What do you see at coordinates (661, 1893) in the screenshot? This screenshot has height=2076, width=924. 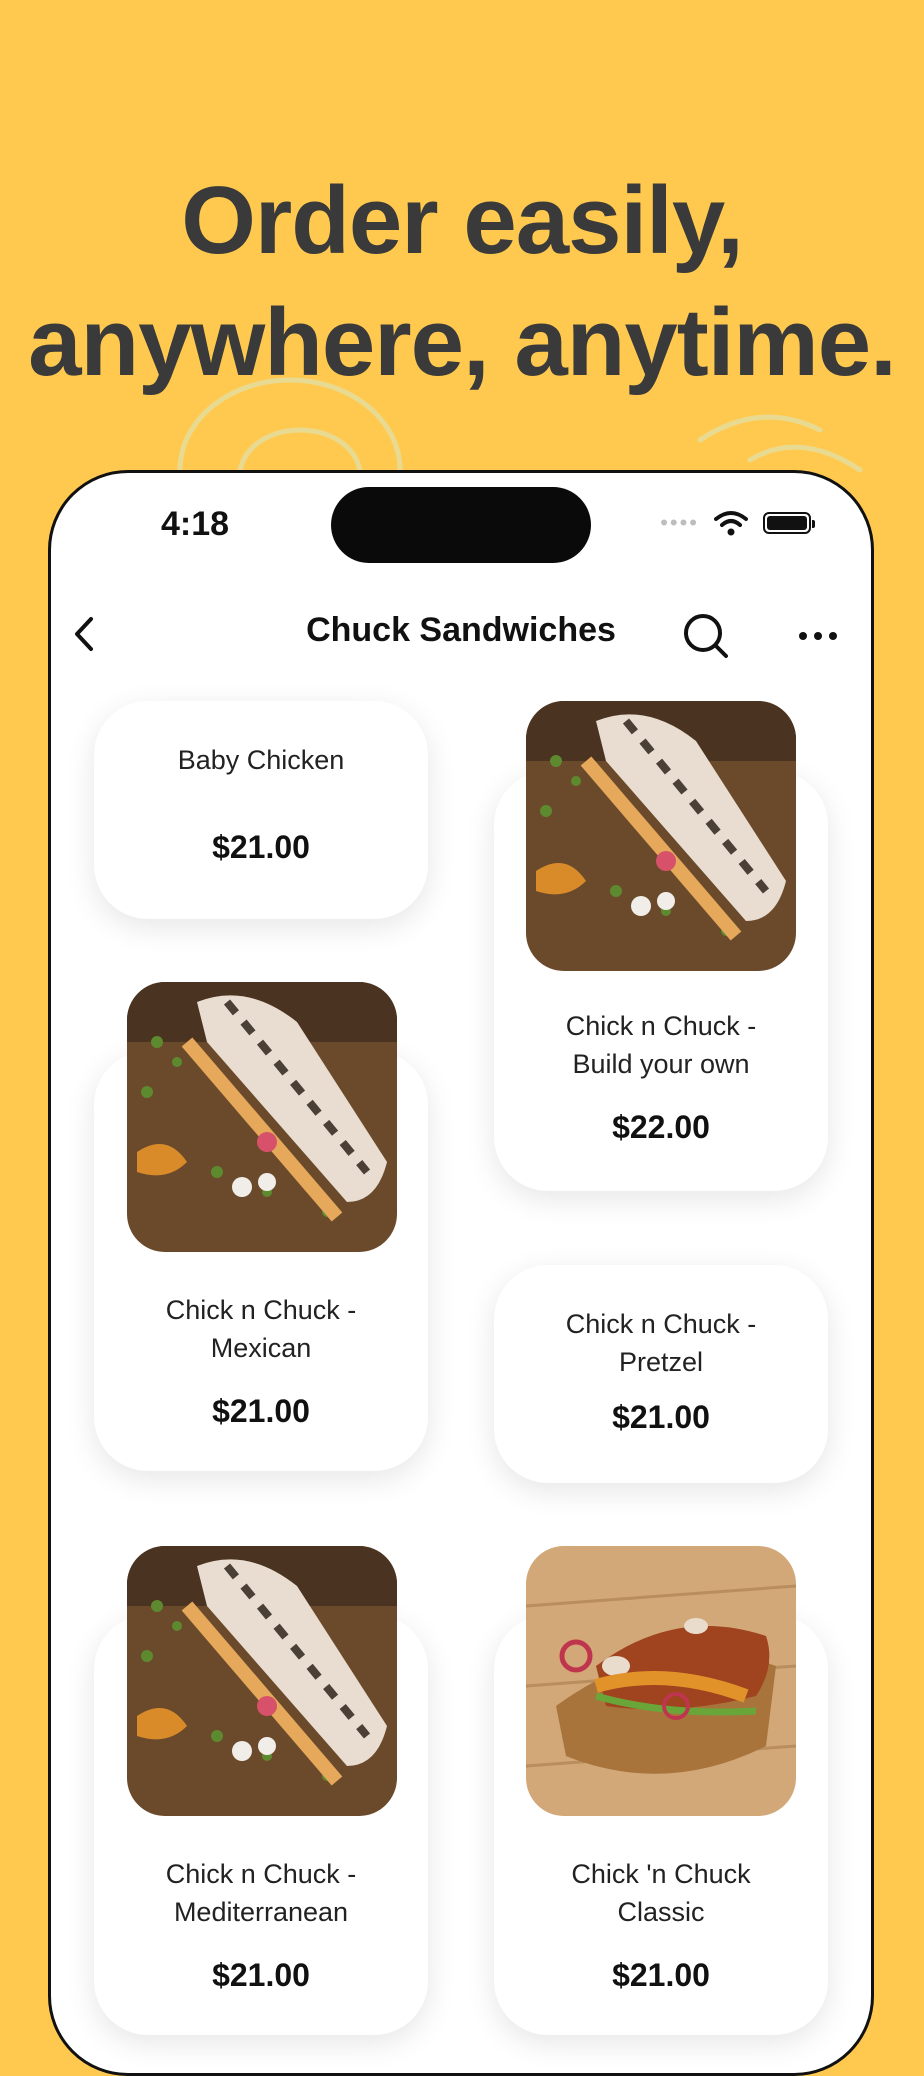 I see `menu-item-name: Chick 'n Chuck Classic` at bounding box center [661, 1893].